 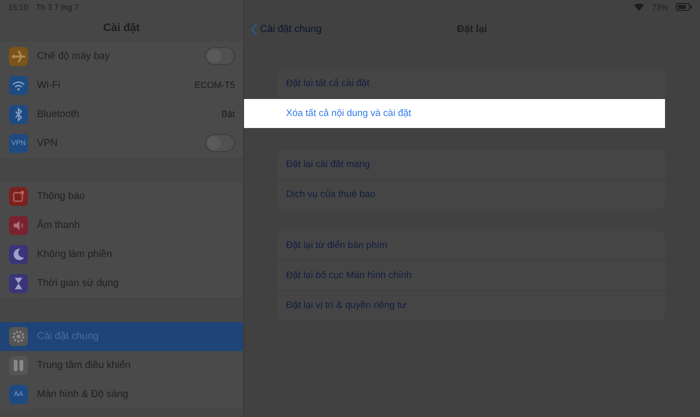 I want to click on bluetooth-icon, so click(x=18, y=114).